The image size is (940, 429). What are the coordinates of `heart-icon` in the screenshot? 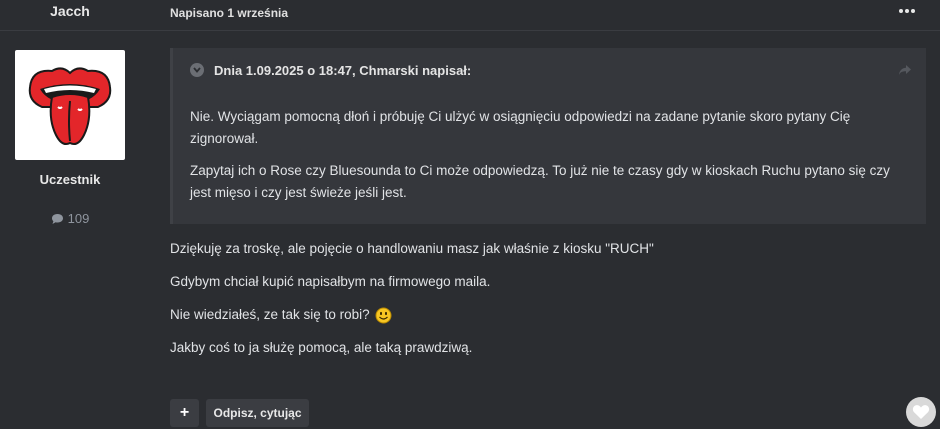 It's located at (921, 412).